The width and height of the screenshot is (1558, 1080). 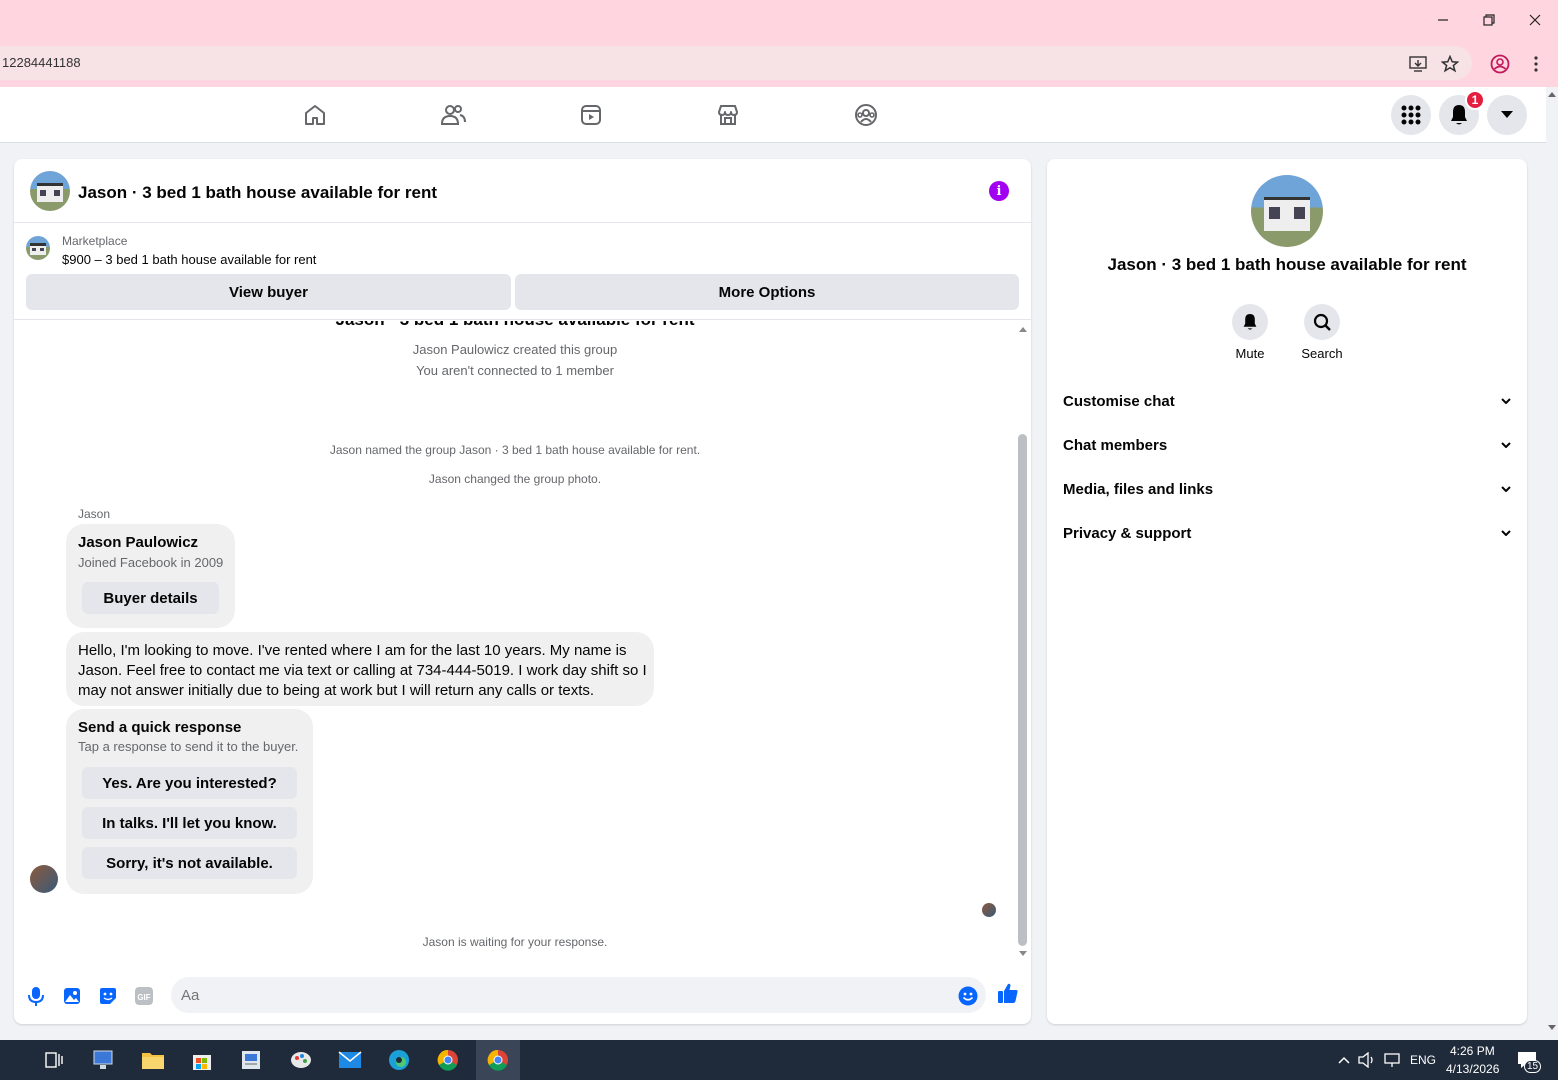 What do you see at coordinates (1536, 64) in the screenshot?
I see `browser-menu-icon` at bounding box center [1536, 64].